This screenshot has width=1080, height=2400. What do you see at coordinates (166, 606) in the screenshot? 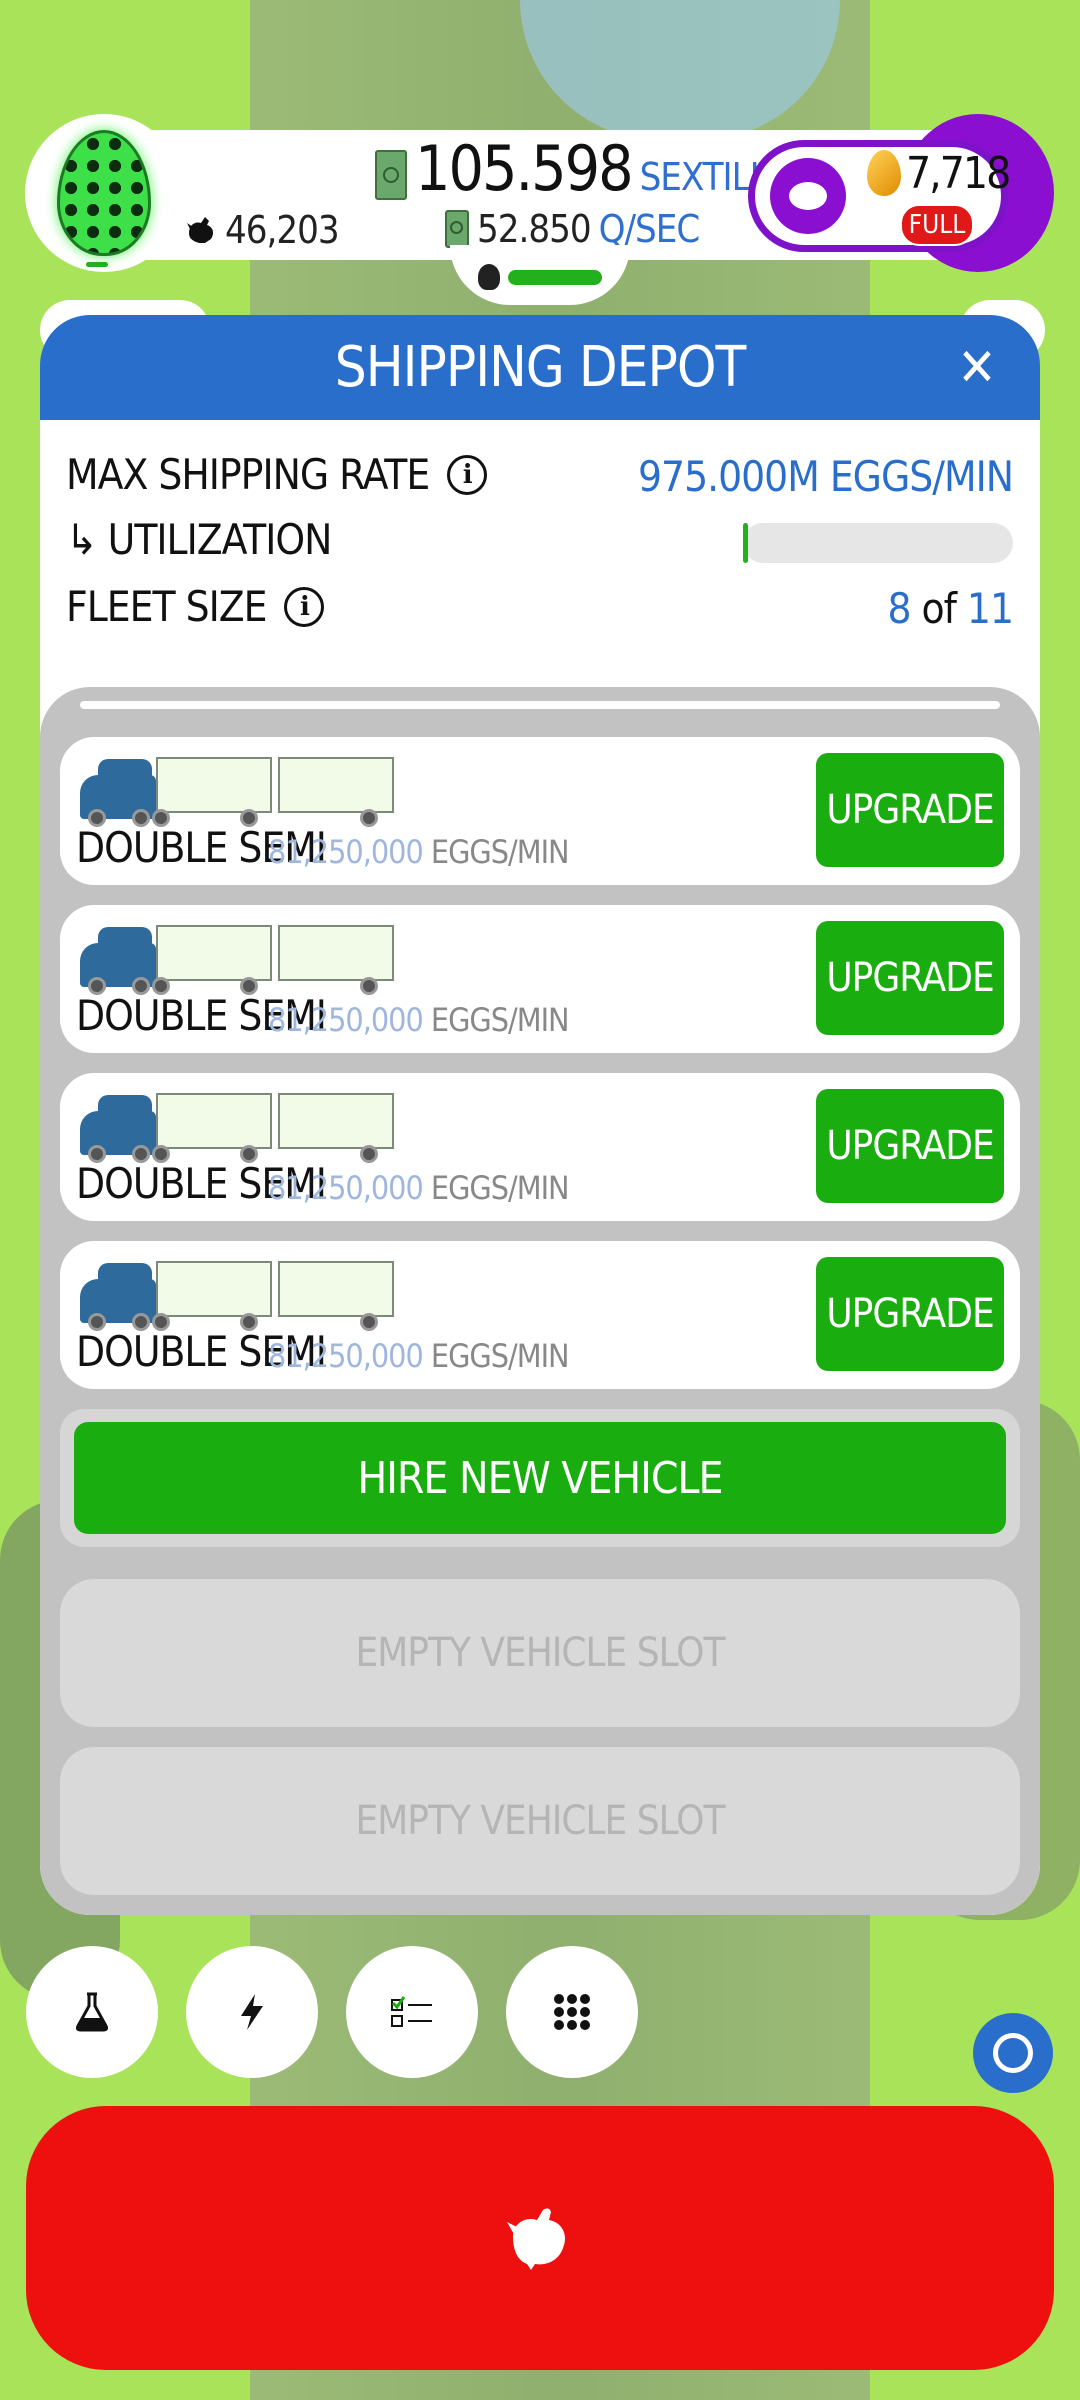
I see `fleet-size-label: FLEET SIZE` at bounding box center [166, 606].